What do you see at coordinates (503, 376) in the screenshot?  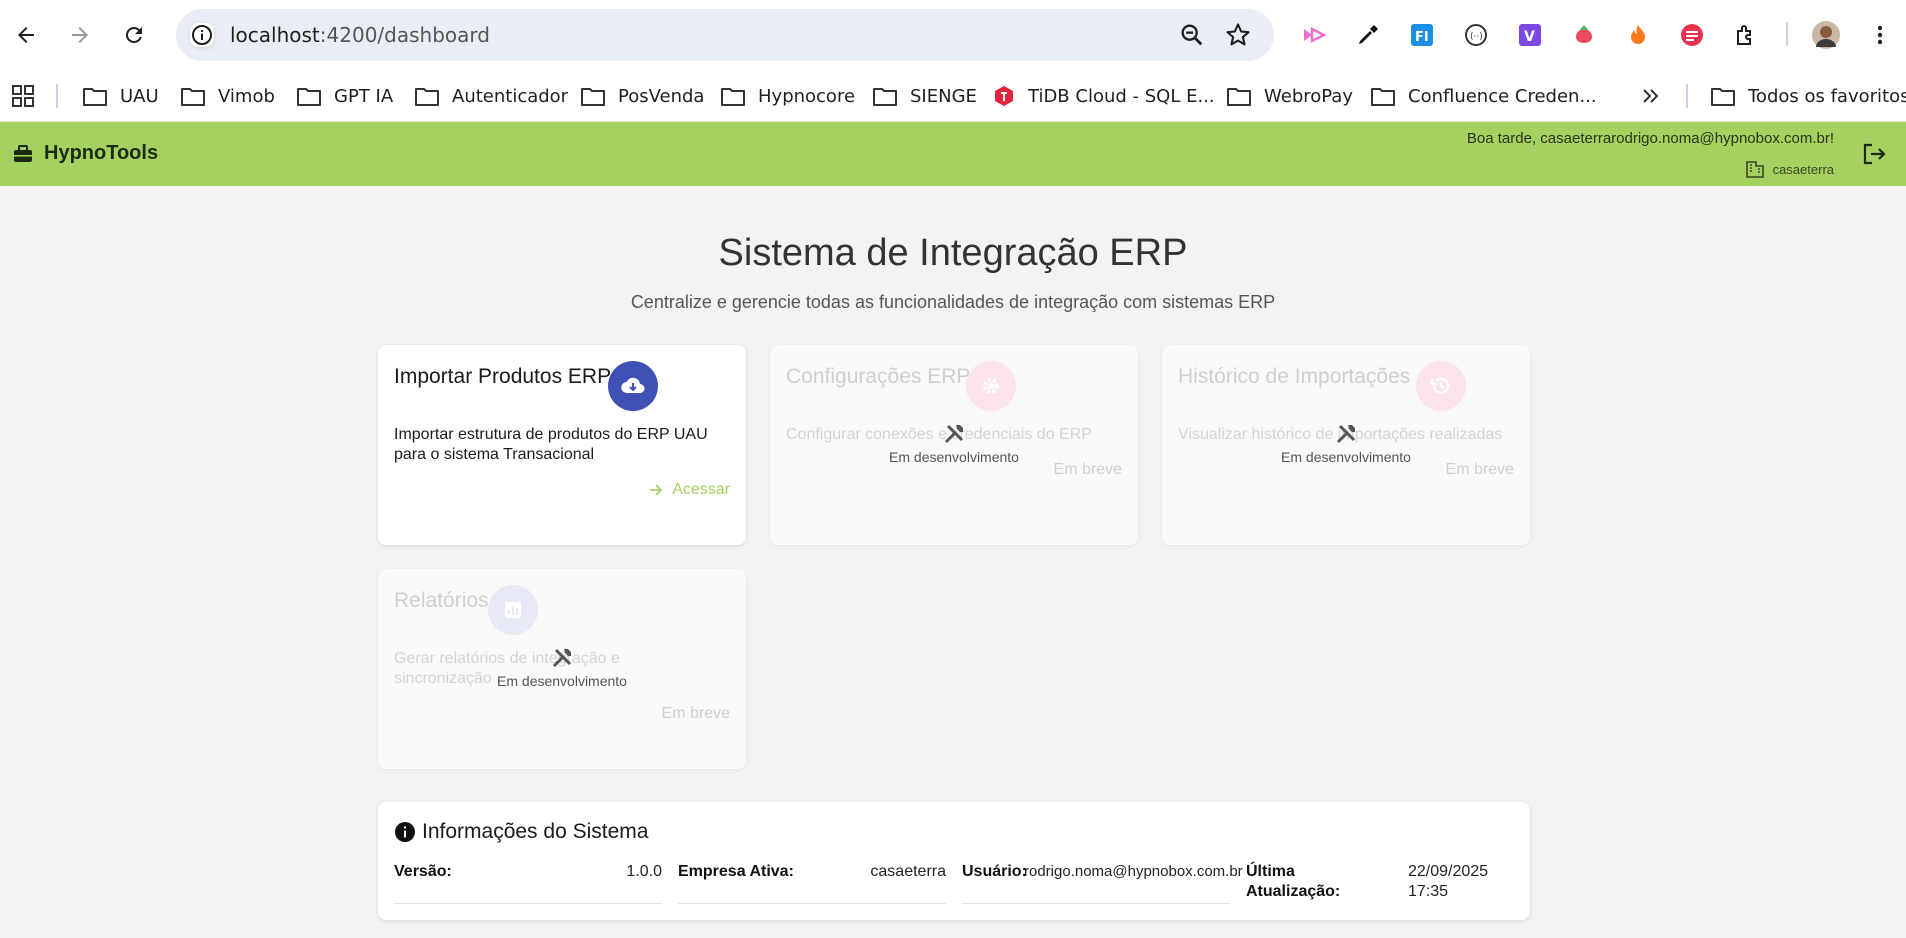 I see `card-title: Importar Produtos ERP` at bounding box center [503, 376].